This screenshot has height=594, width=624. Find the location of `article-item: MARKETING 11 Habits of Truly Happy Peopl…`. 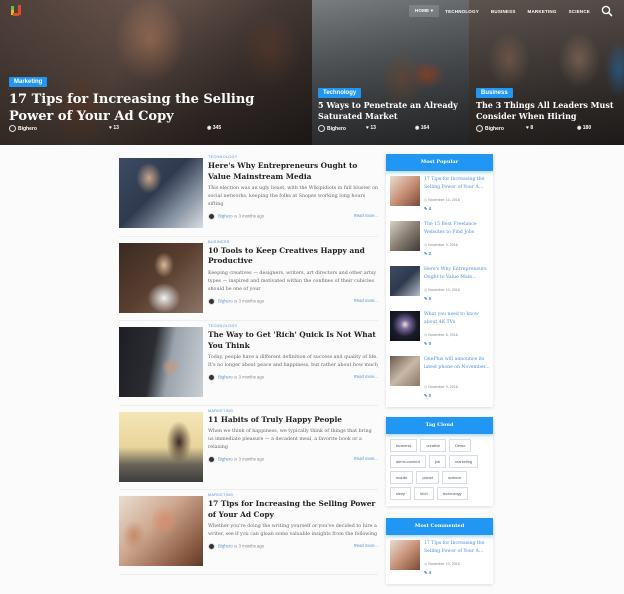

article-item: MARKETING 11 Habits of Truly Happy Peopl… is located at coordinates (248, 448).